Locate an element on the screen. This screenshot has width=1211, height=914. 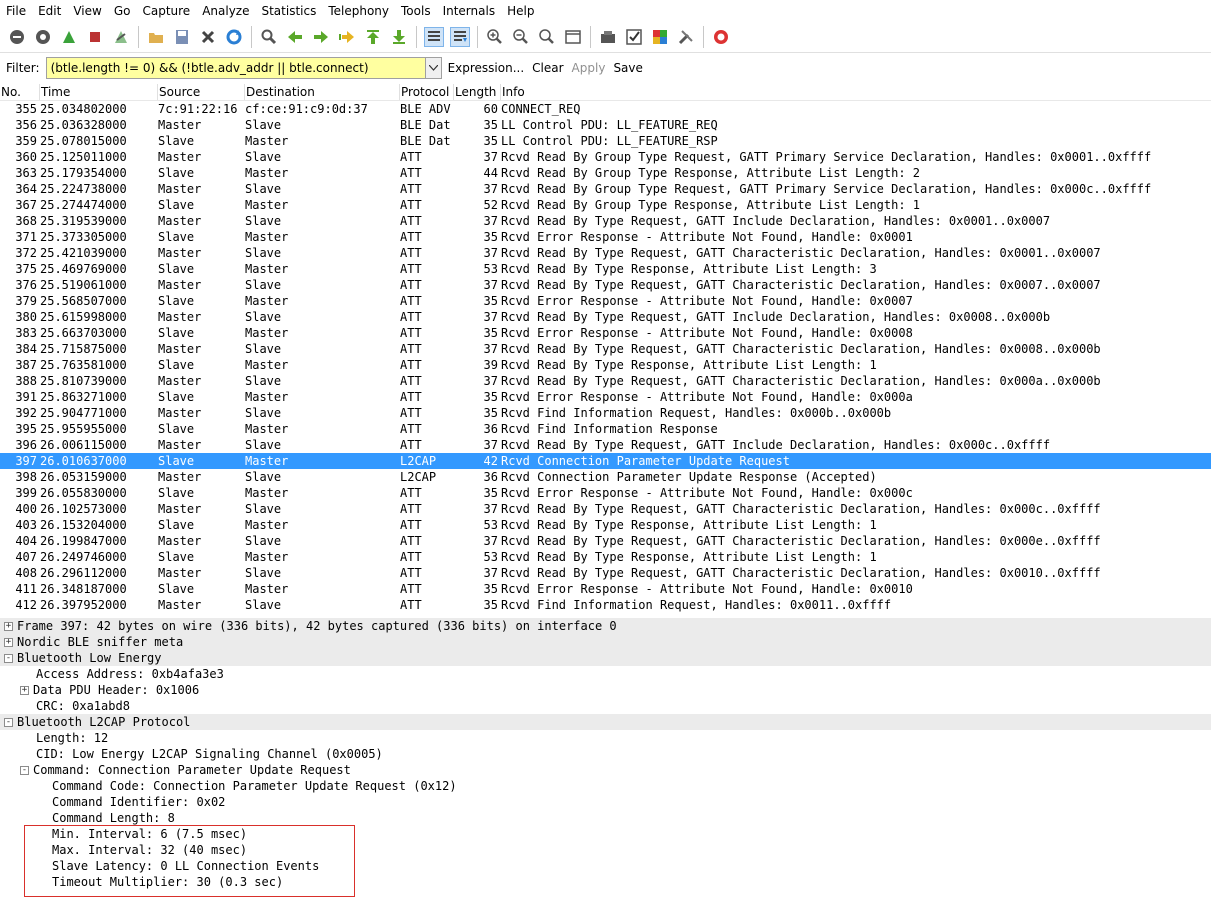
first-packet-icon is located at coordinates (373, 37).